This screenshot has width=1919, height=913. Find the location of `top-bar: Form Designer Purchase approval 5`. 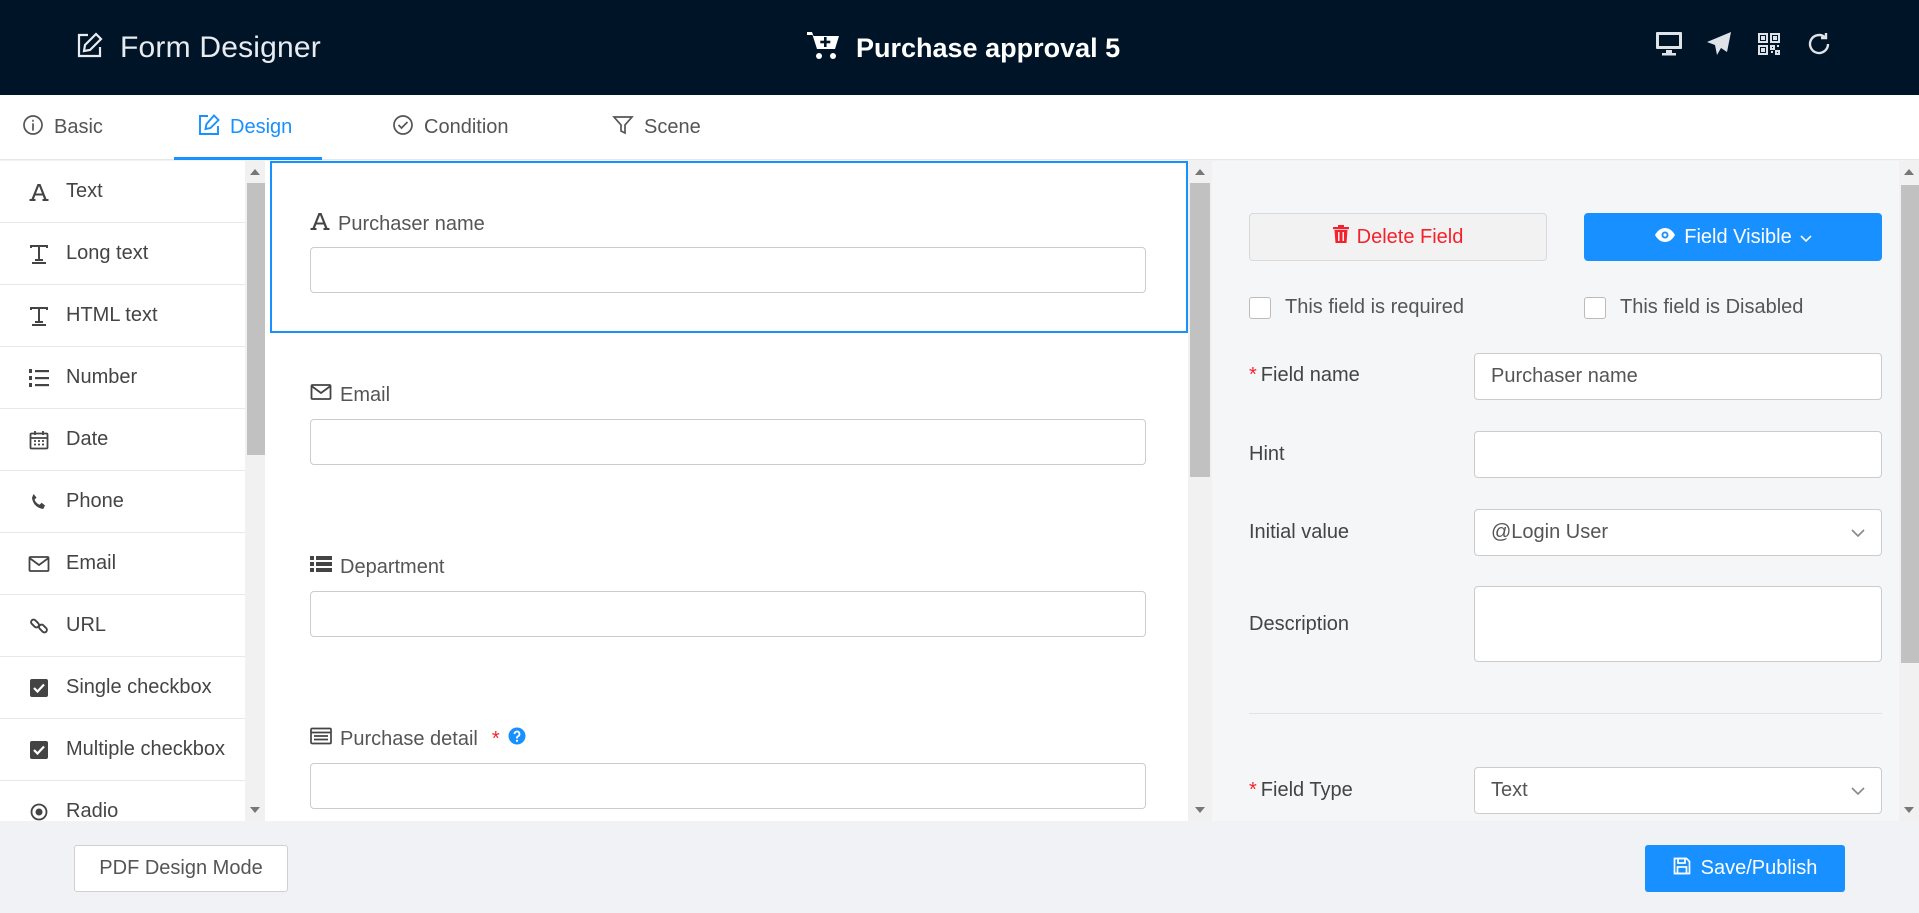

top-bar: Form Designer Purchase approval 5 is located at coordinates (959, 47).